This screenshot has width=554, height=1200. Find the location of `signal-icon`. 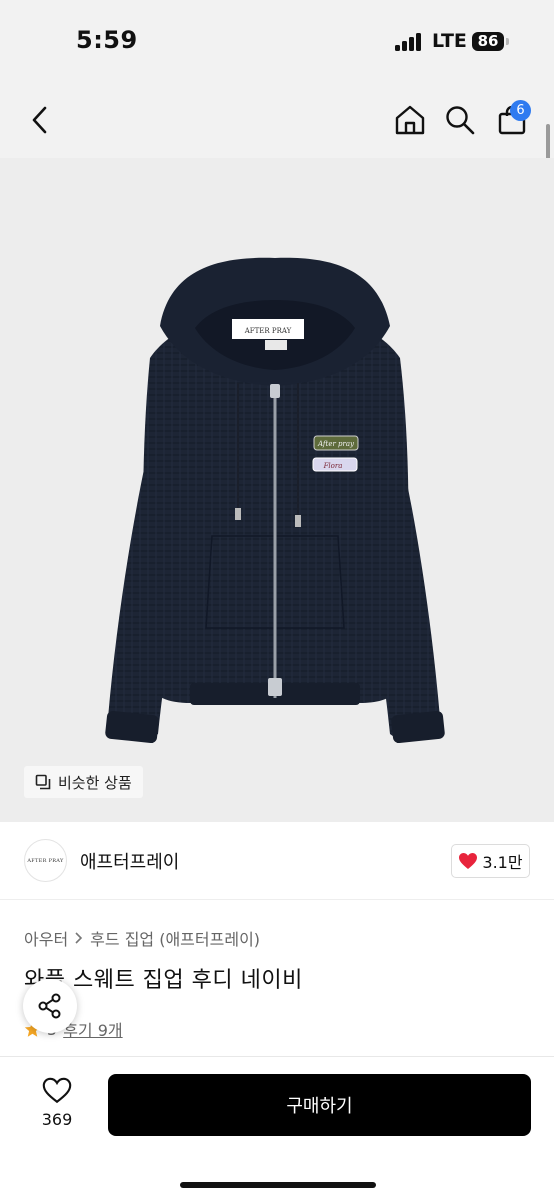

signal-icon is located at coordinates (410, 42).